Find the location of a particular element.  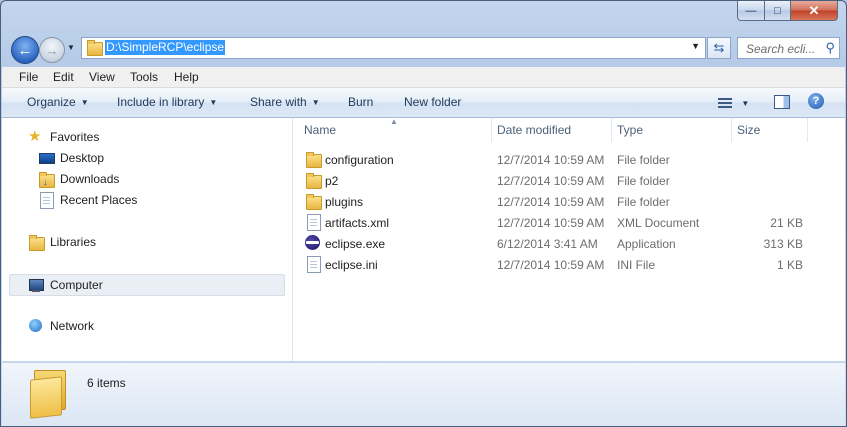

help-icon: ? is located at coordinates (816, 101).